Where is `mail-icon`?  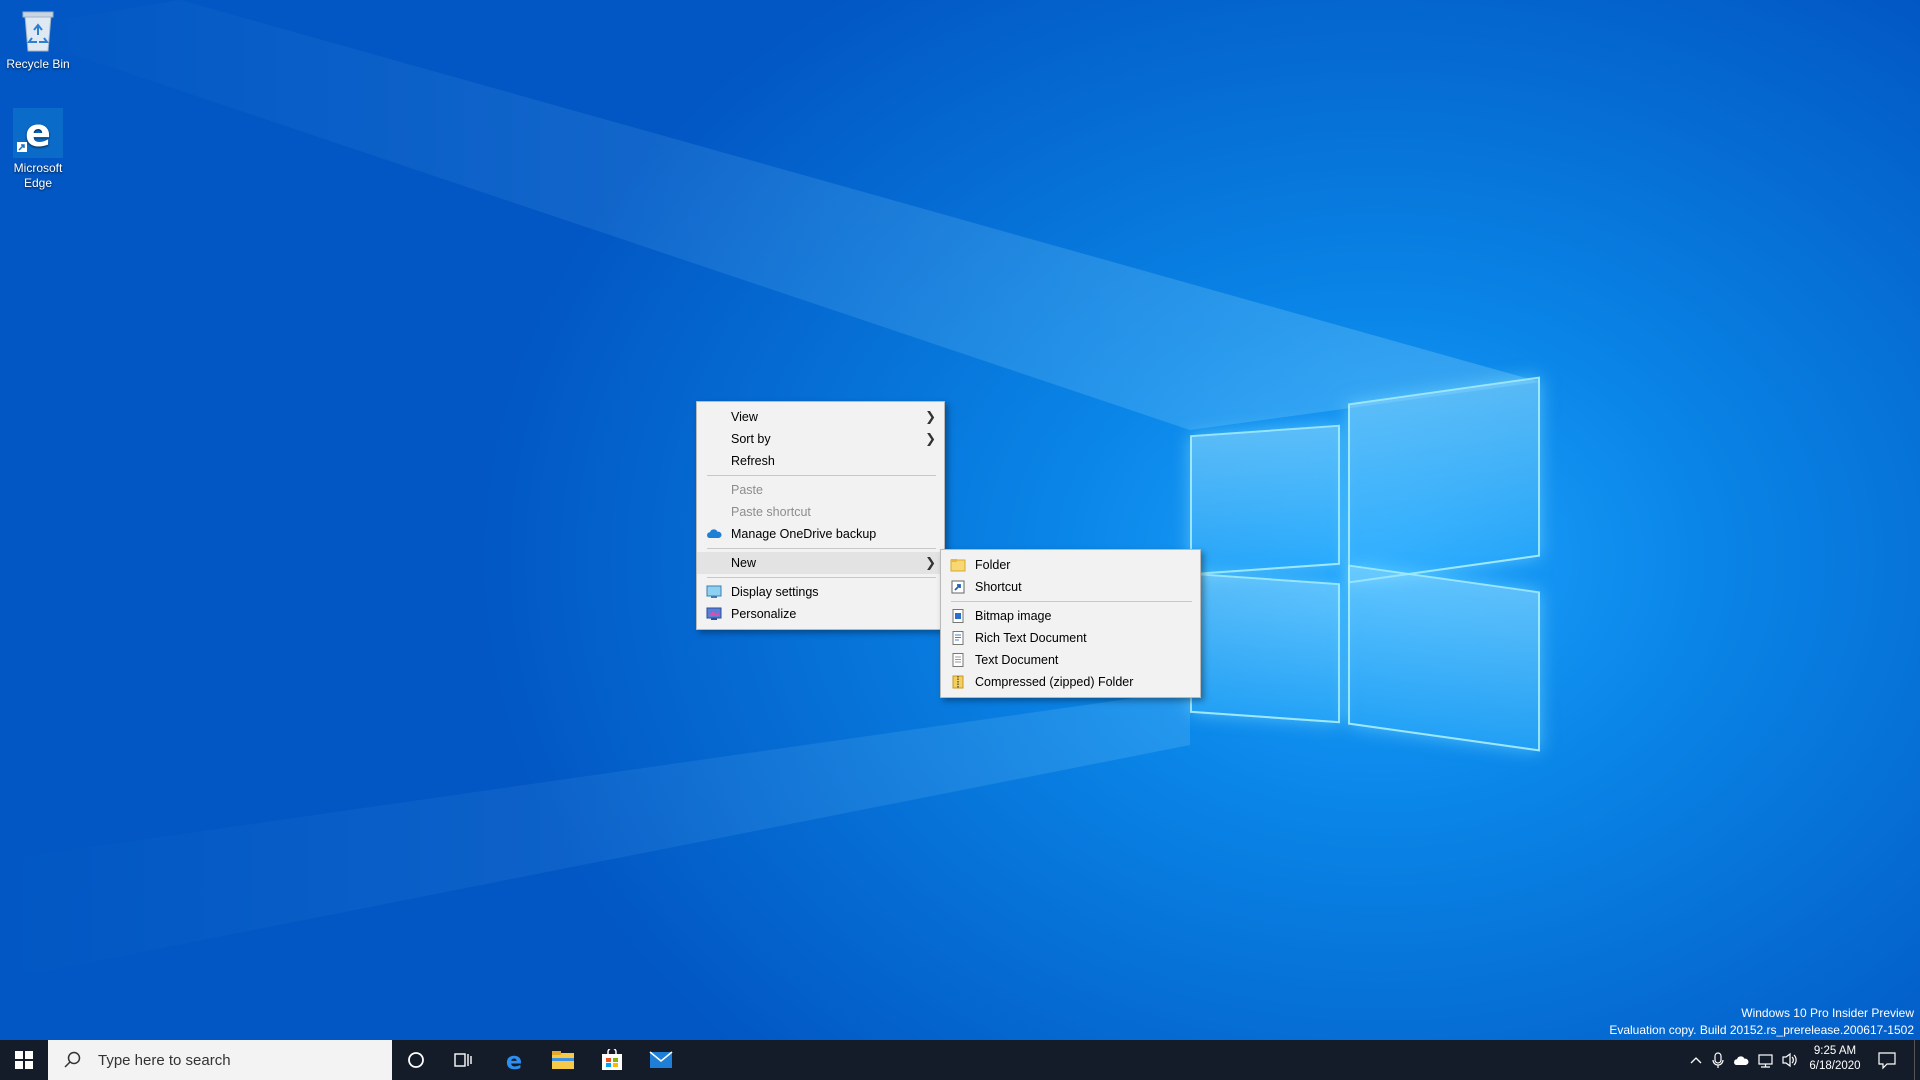 mail-icon is located at coordinates (661, 1059).